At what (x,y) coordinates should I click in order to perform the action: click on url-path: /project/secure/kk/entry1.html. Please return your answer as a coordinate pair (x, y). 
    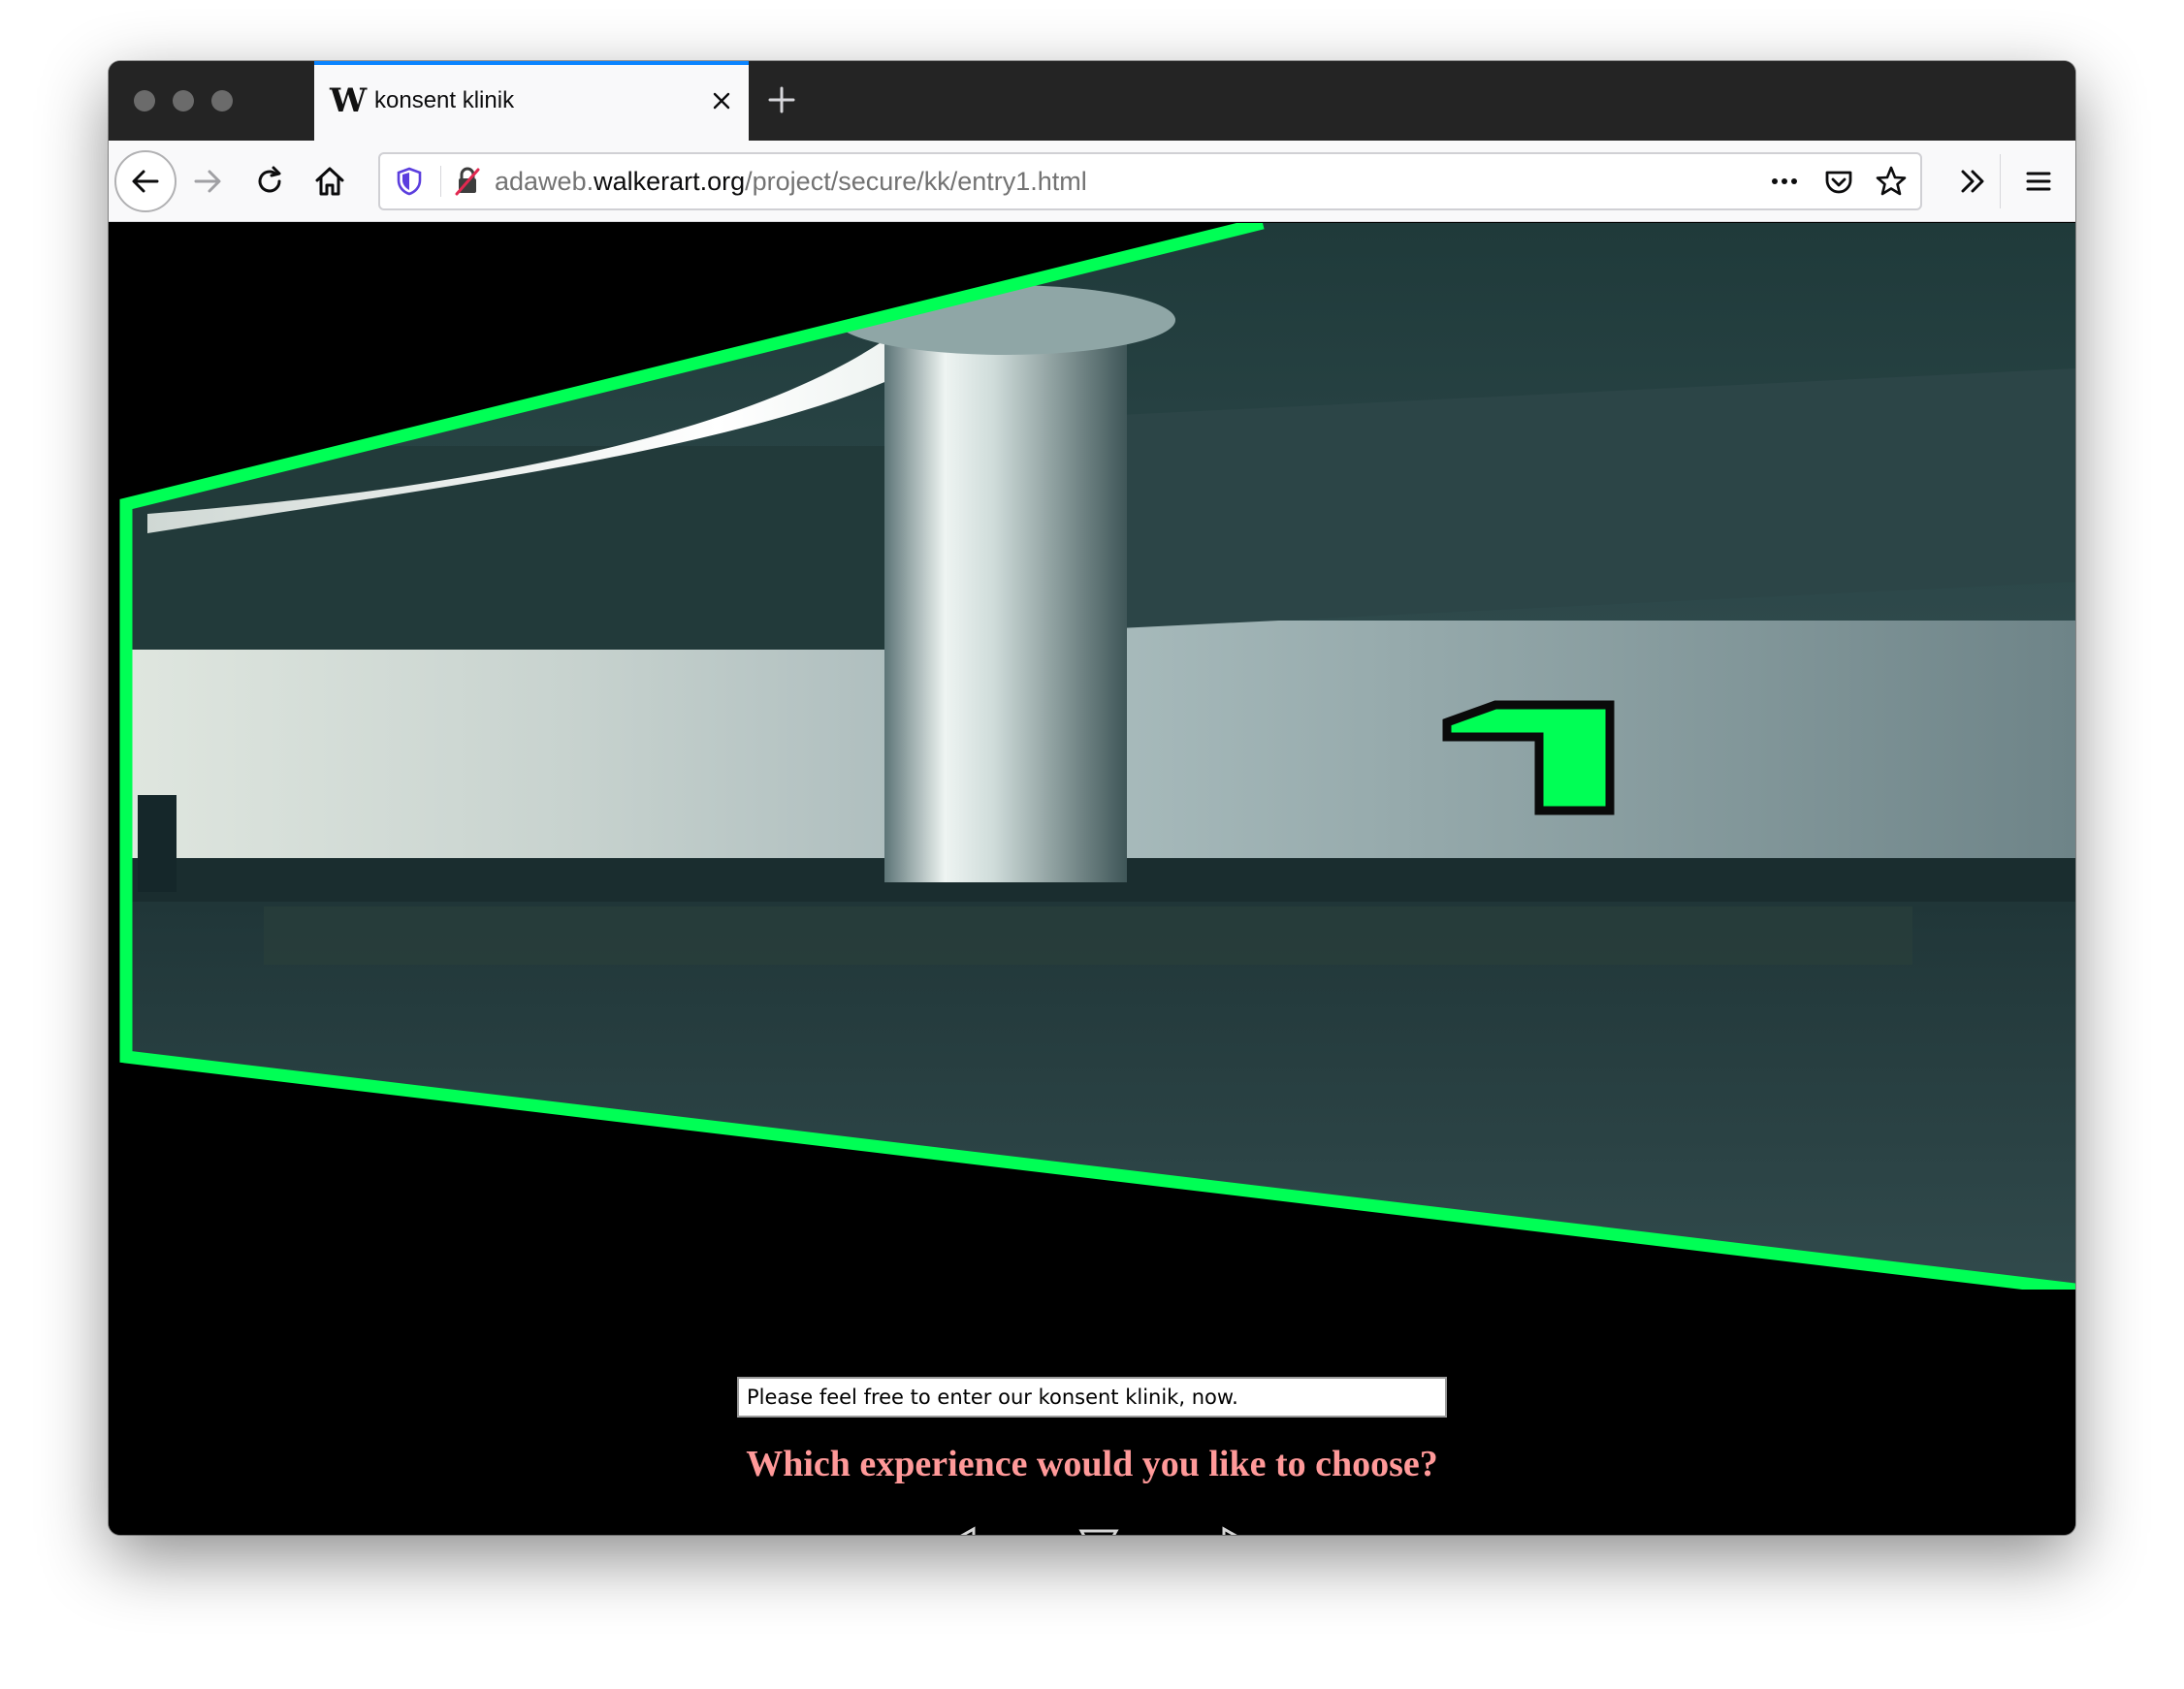
    Looking at the image, I should click on (916, 181).